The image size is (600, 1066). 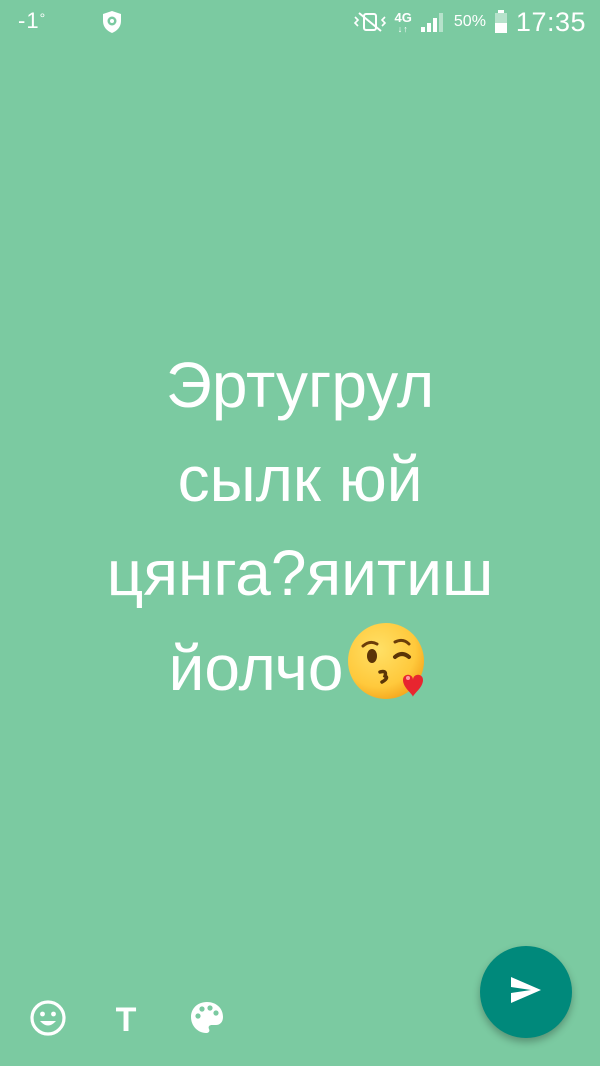 What do you see at coordinates (550, 21) in the screenshot?
I see `clock-time: 17:35` at bounding box center [550, 21].